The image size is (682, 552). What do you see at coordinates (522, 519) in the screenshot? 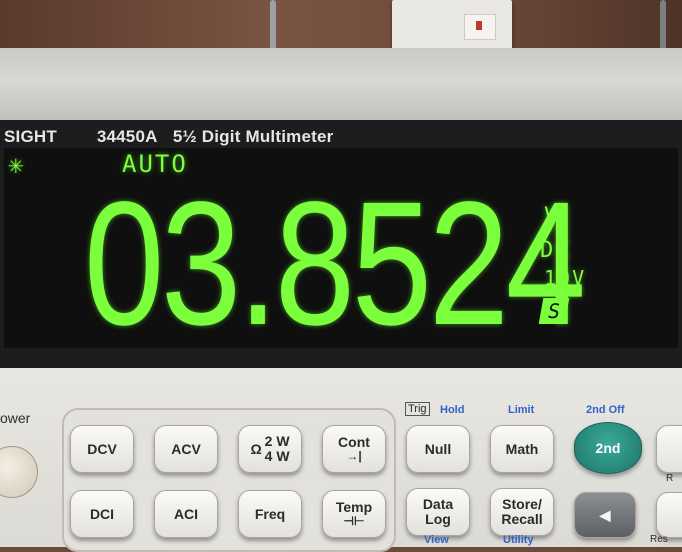
I see `recall-label: Recall` at bounding box center [522, 519].